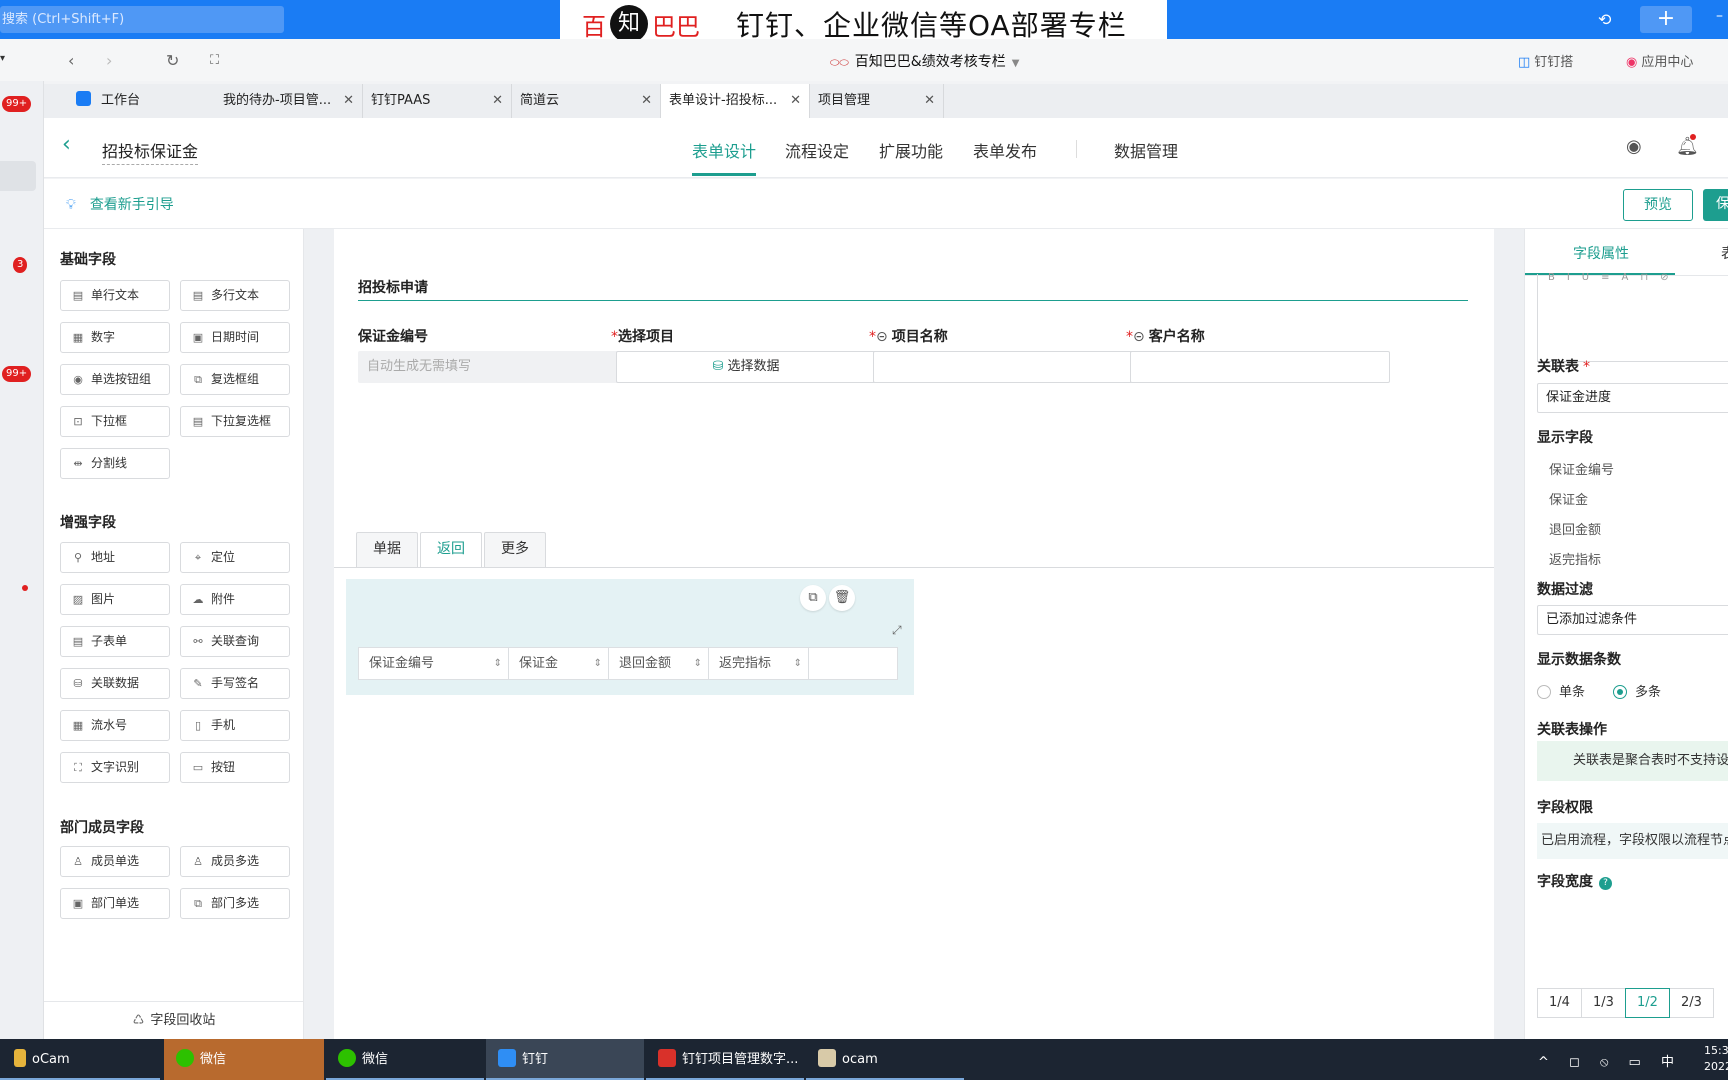 Image resolution: width=1728 pixels, height=1080 pixels. What do you see at coordinates (235, 379) in the screenshot?
I see `field-checkbox-group: ⧉ 复选框组` at bounding box center [235, 379].